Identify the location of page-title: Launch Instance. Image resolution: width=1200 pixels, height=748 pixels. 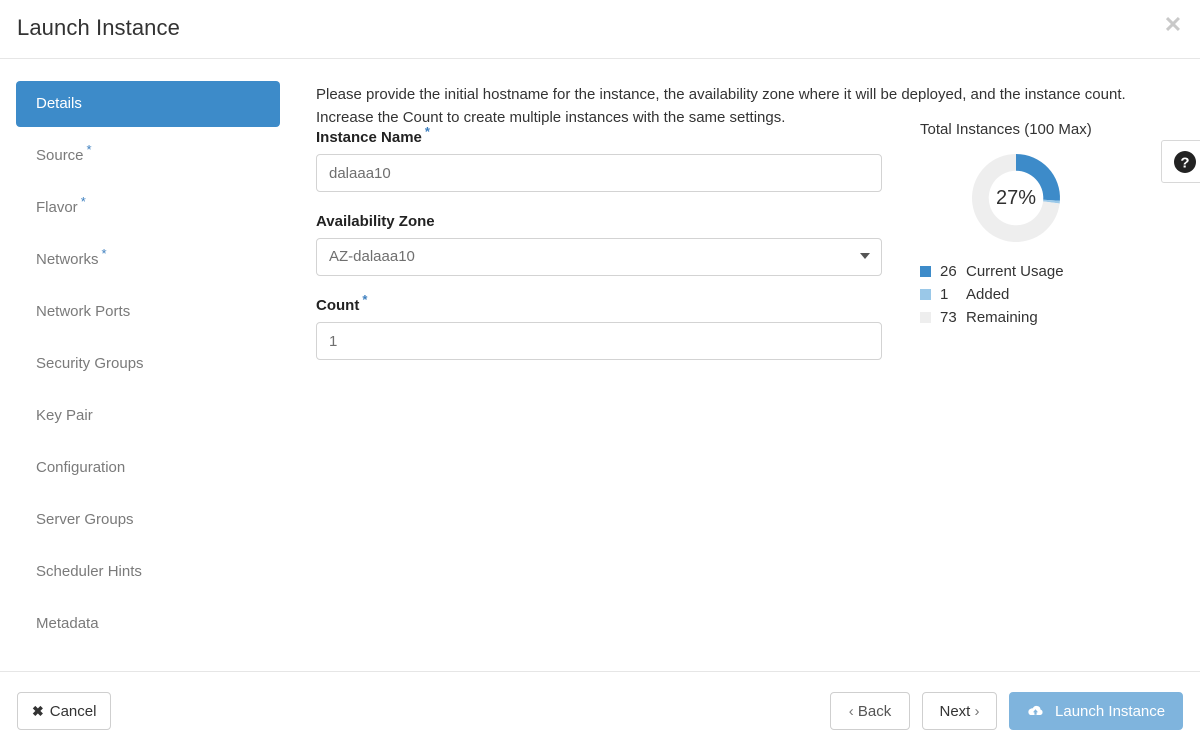
(98, 27).